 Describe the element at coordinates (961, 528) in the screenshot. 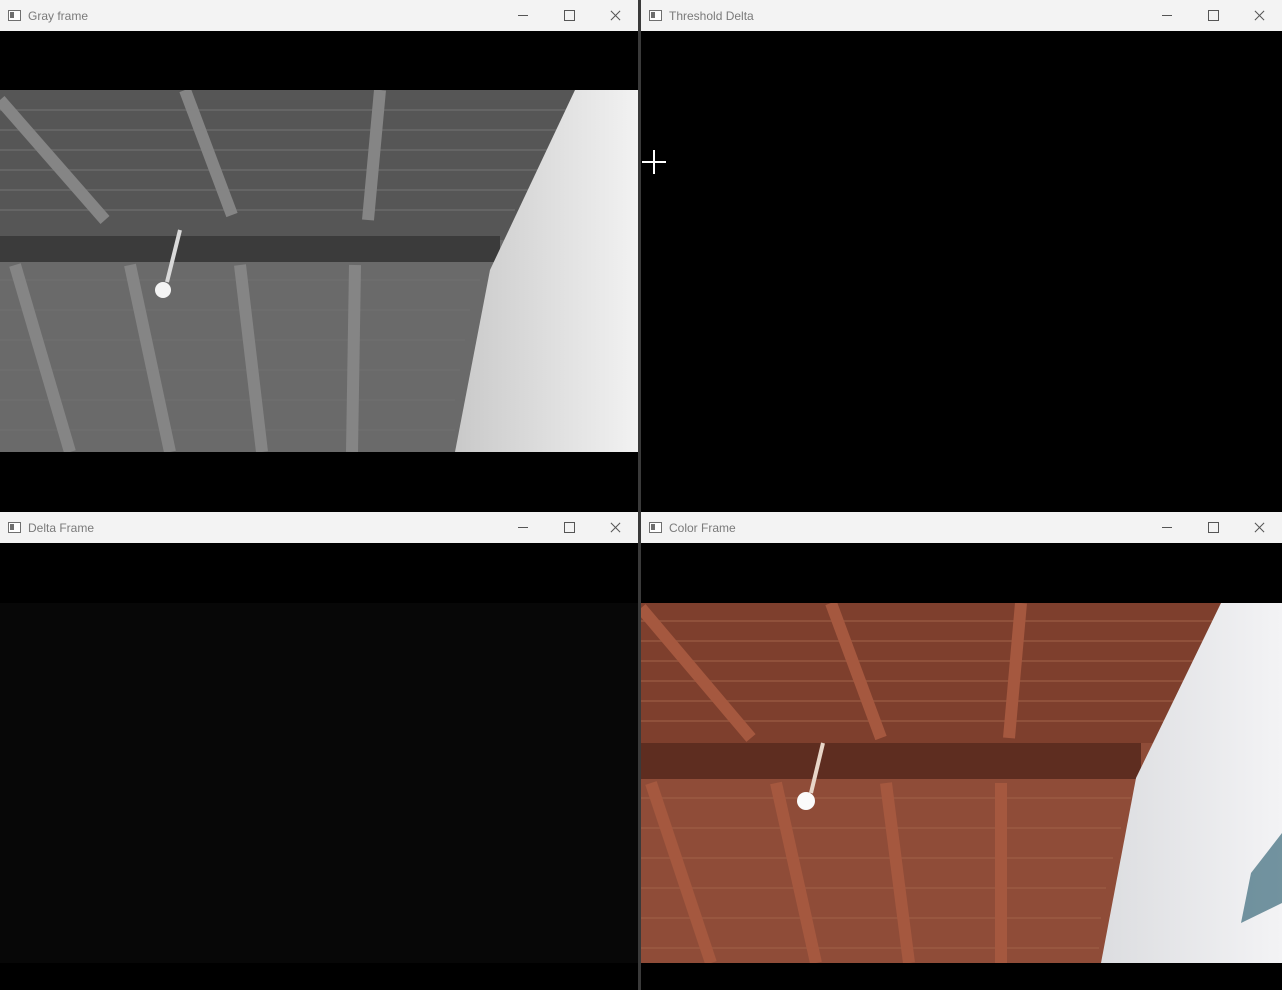

I see `titlebar: Color Frame` at that location.